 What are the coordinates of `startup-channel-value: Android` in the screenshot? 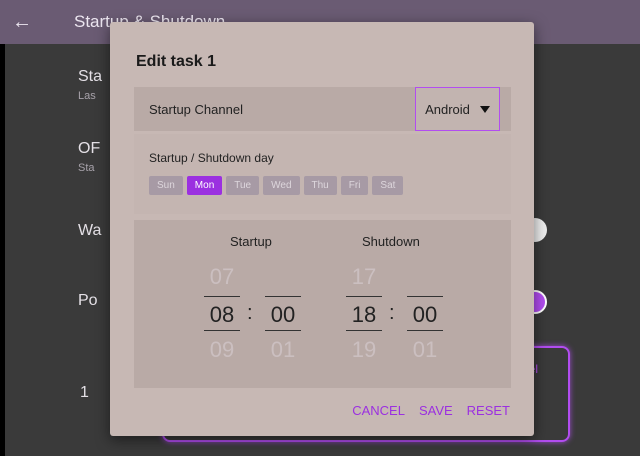 It's located at (447, 109).